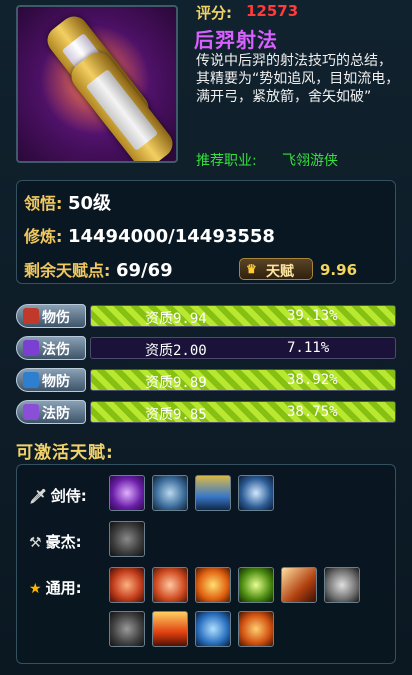 The height and width of the screenshot is (675, 412). I want to click on attribute-row-physical-attack: 物伤 资质9.94 39.13%, so click(206, 317).